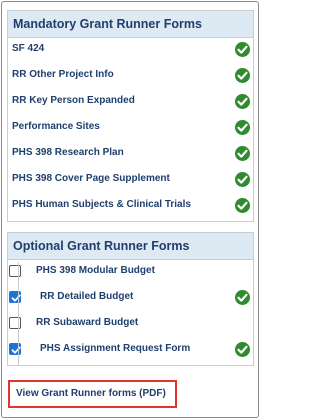  I want to click on form-label: RR Key Person Expanded, so click(73, 100).